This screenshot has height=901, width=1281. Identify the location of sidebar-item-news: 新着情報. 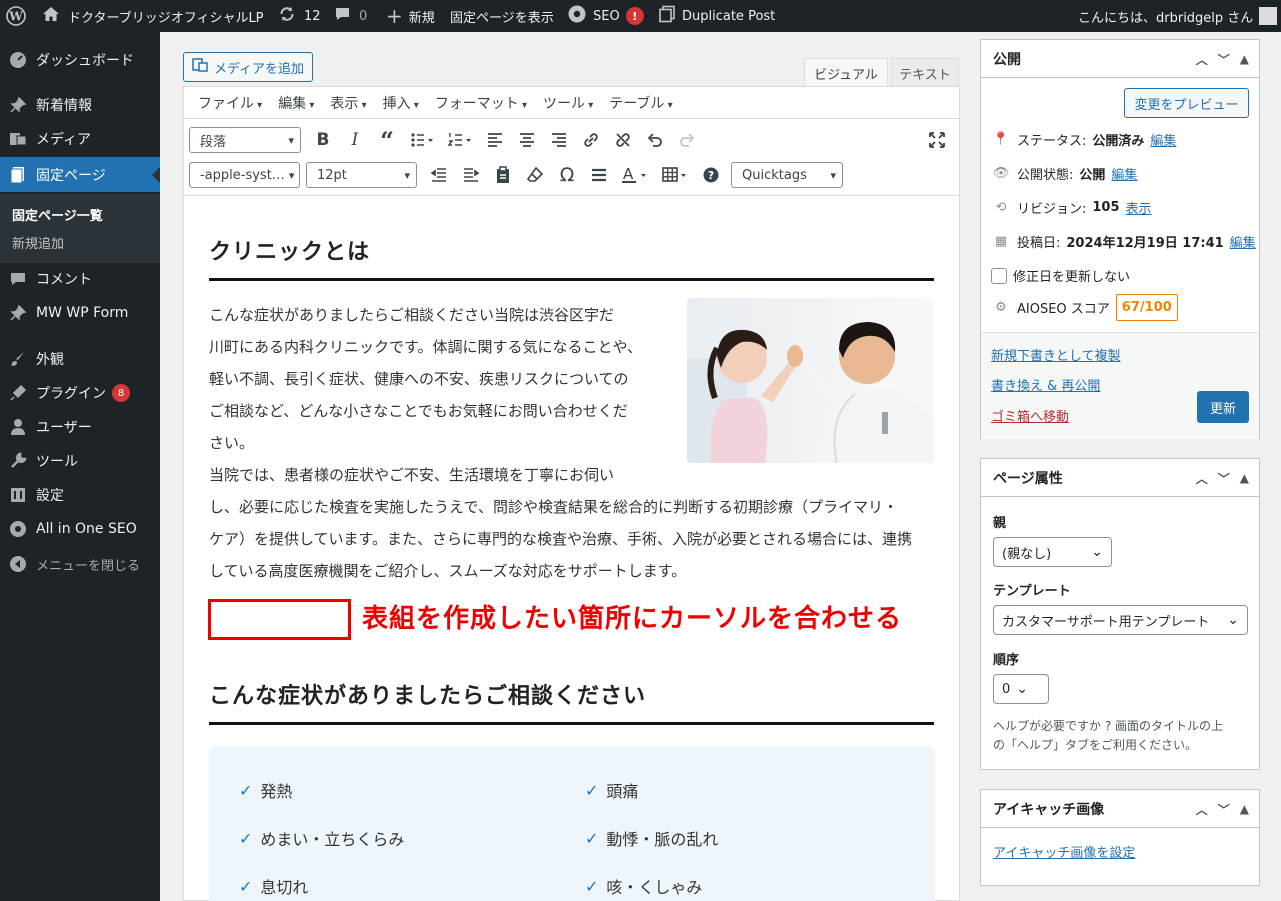
(80, 105).